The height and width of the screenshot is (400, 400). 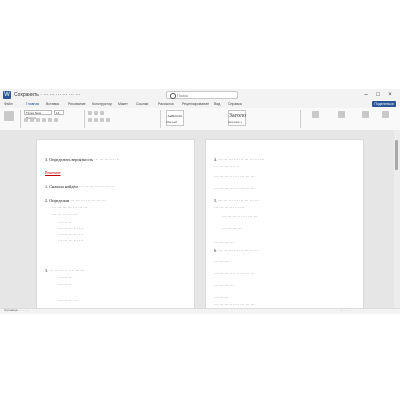 What do you see at coordinates (56, 120) in the screenshot?
I see `highlight-icon` at bounding box center [56, 120].